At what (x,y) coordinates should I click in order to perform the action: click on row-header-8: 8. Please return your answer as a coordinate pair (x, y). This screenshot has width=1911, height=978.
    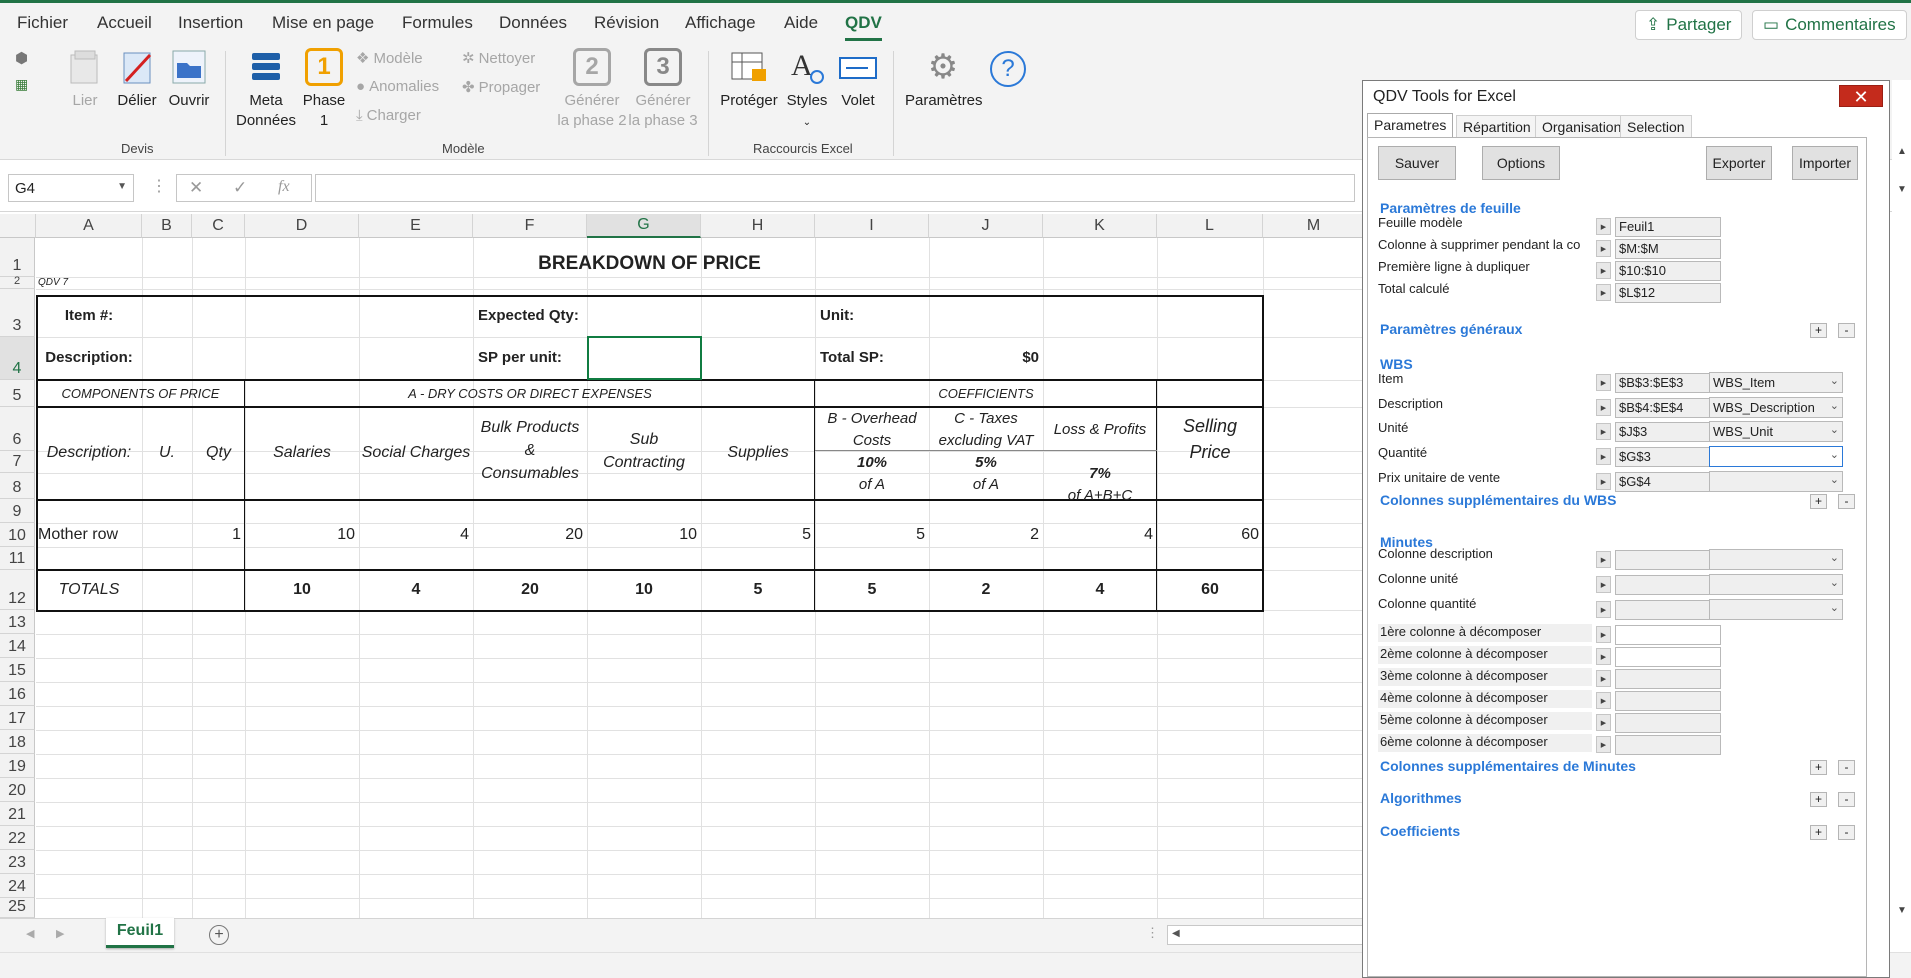
    Looking at the image, I should click on (17, 486).